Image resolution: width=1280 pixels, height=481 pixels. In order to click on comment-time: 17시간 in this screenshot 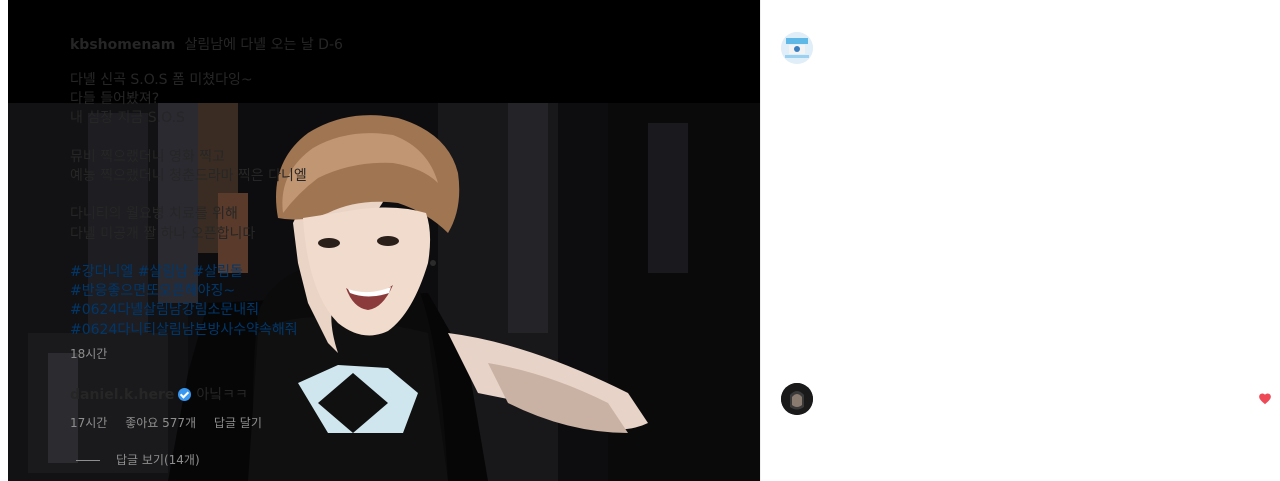, I will do `click(89, 423)`.